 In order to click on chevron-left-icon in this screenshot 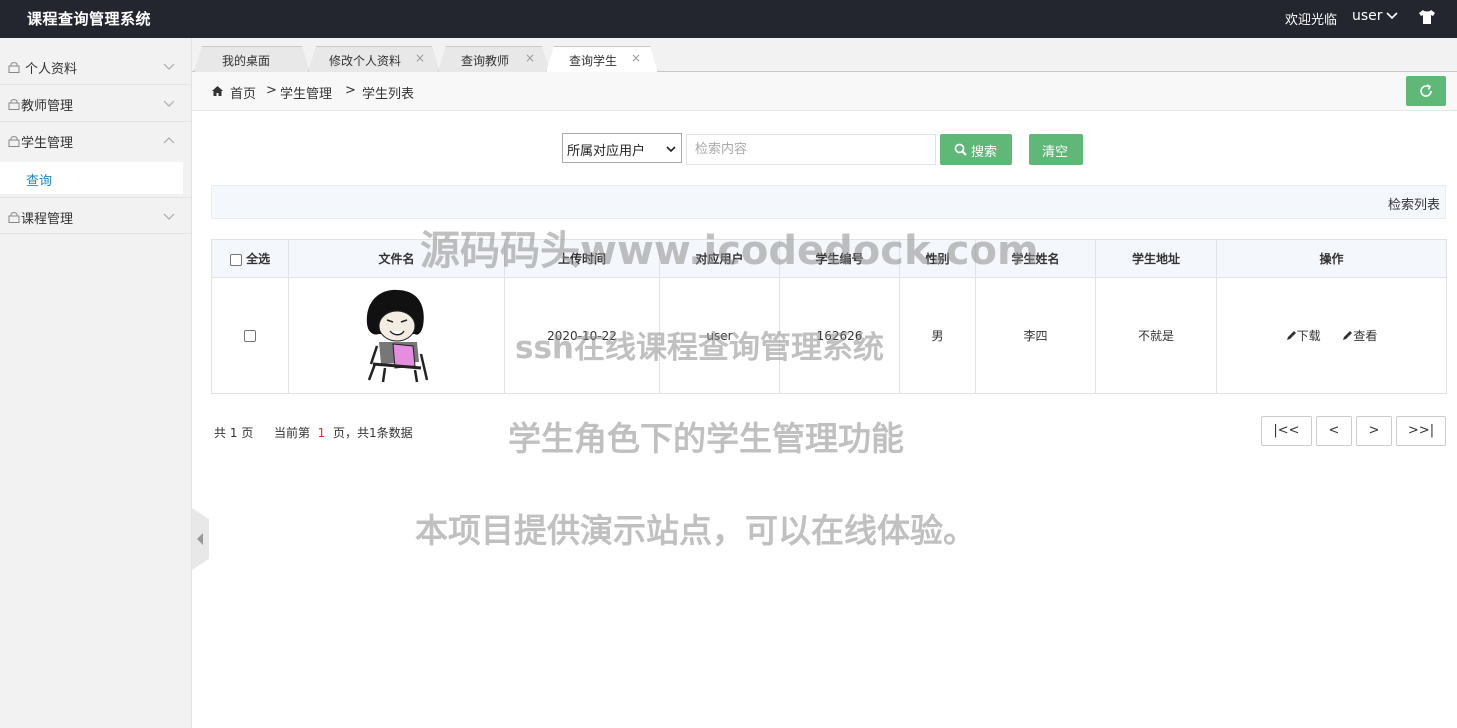, I will do `click(200, 539)`.